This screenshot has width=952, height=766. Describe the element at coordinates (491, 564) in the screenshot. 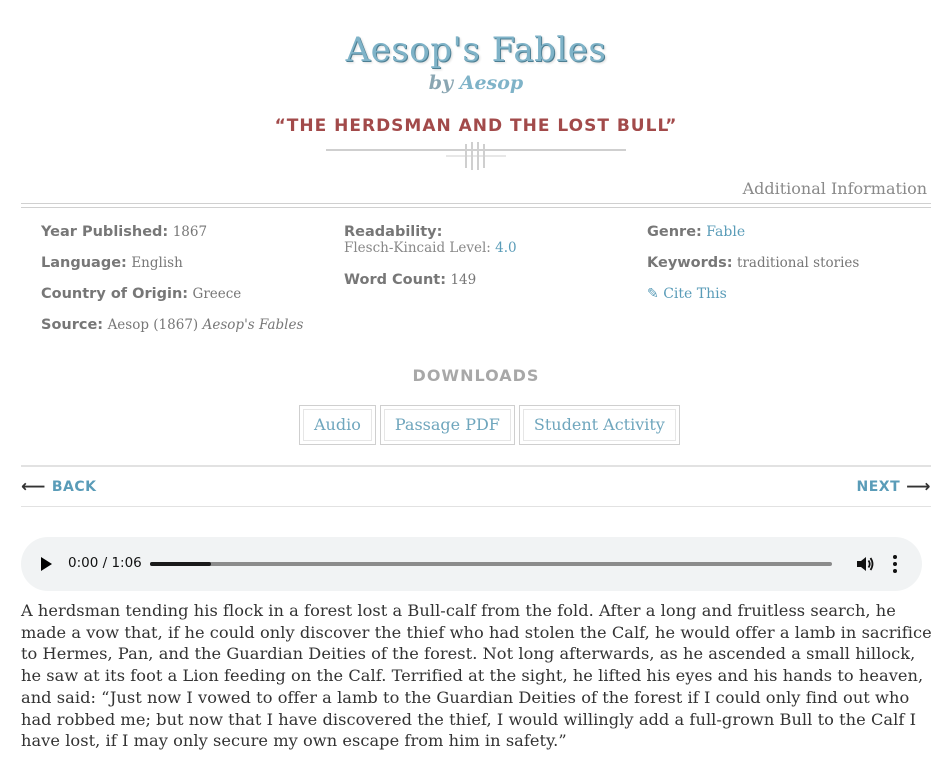

I see `seek-bar` at that location.